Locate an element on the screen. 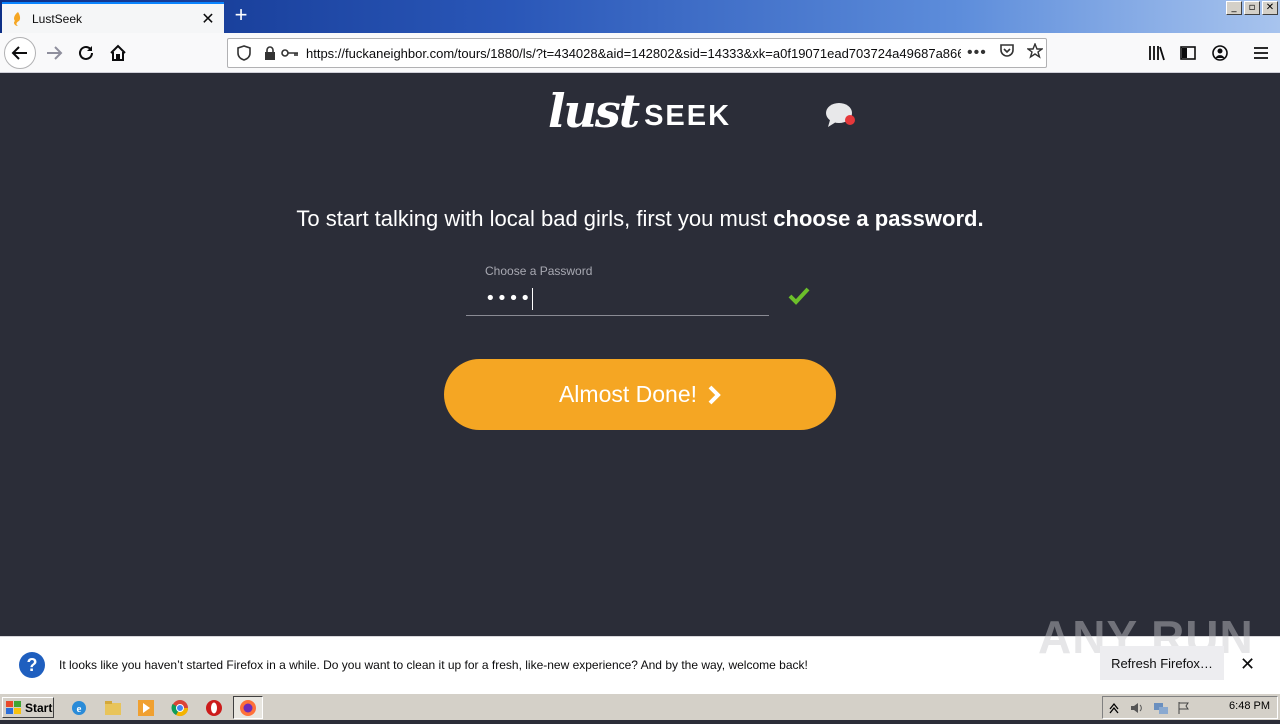 This screenshot has height=724, width=1280. logo-lust-text: lust is located at coordinates (594, 111).